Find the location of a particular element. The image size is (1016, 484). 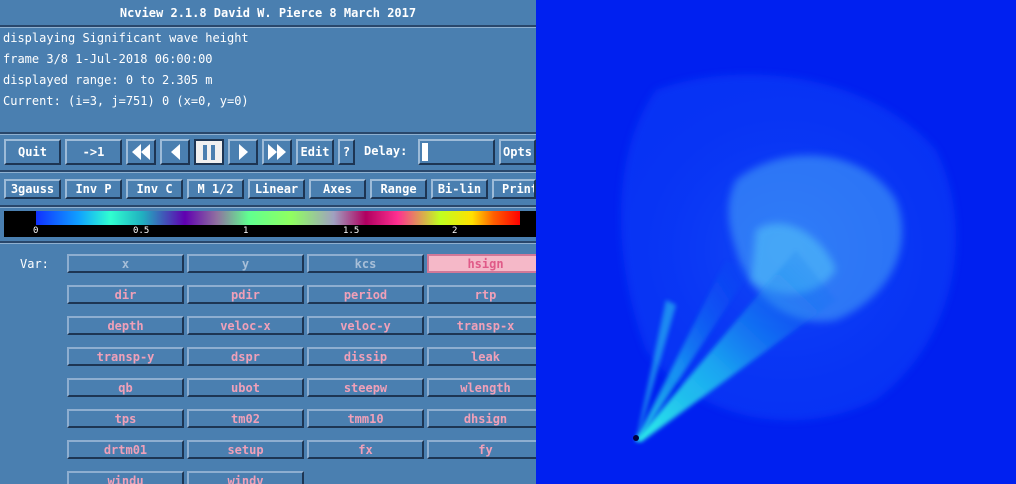

fast-forward-icon is located at coordinates (277, 152).